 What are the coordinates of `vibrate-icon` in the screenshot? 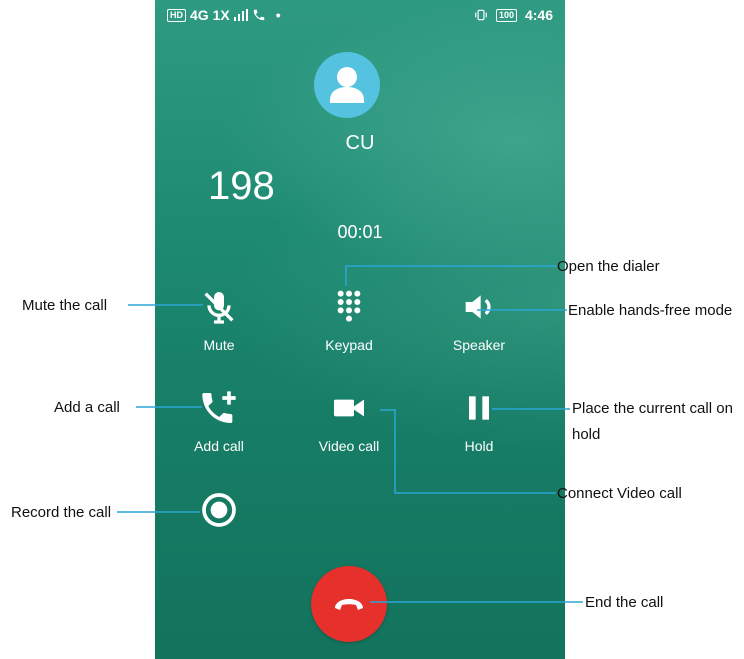 It's located at (481, 15).